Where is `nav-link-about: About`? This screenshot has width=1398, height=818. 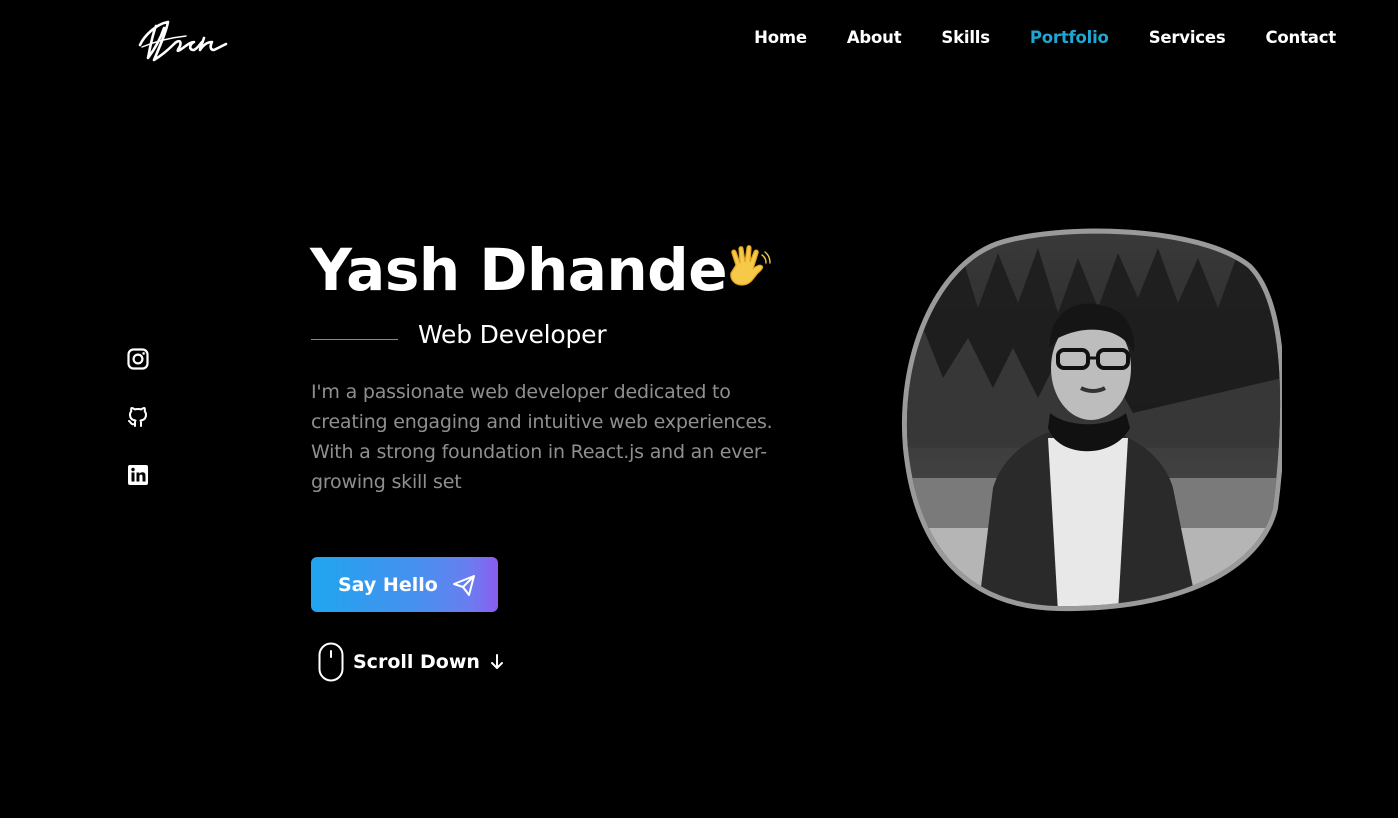 nav-link-about: About is located at coordinates (874, 37).